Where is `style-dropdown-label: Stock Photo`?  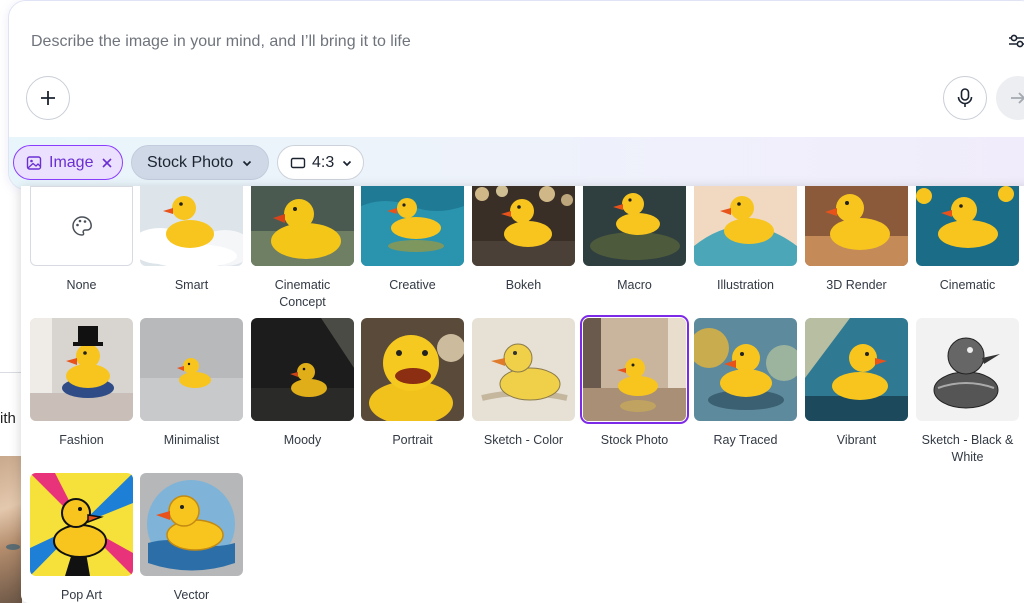 style-dropdown-label: Stock Photo is located at coordinates (190, 162).